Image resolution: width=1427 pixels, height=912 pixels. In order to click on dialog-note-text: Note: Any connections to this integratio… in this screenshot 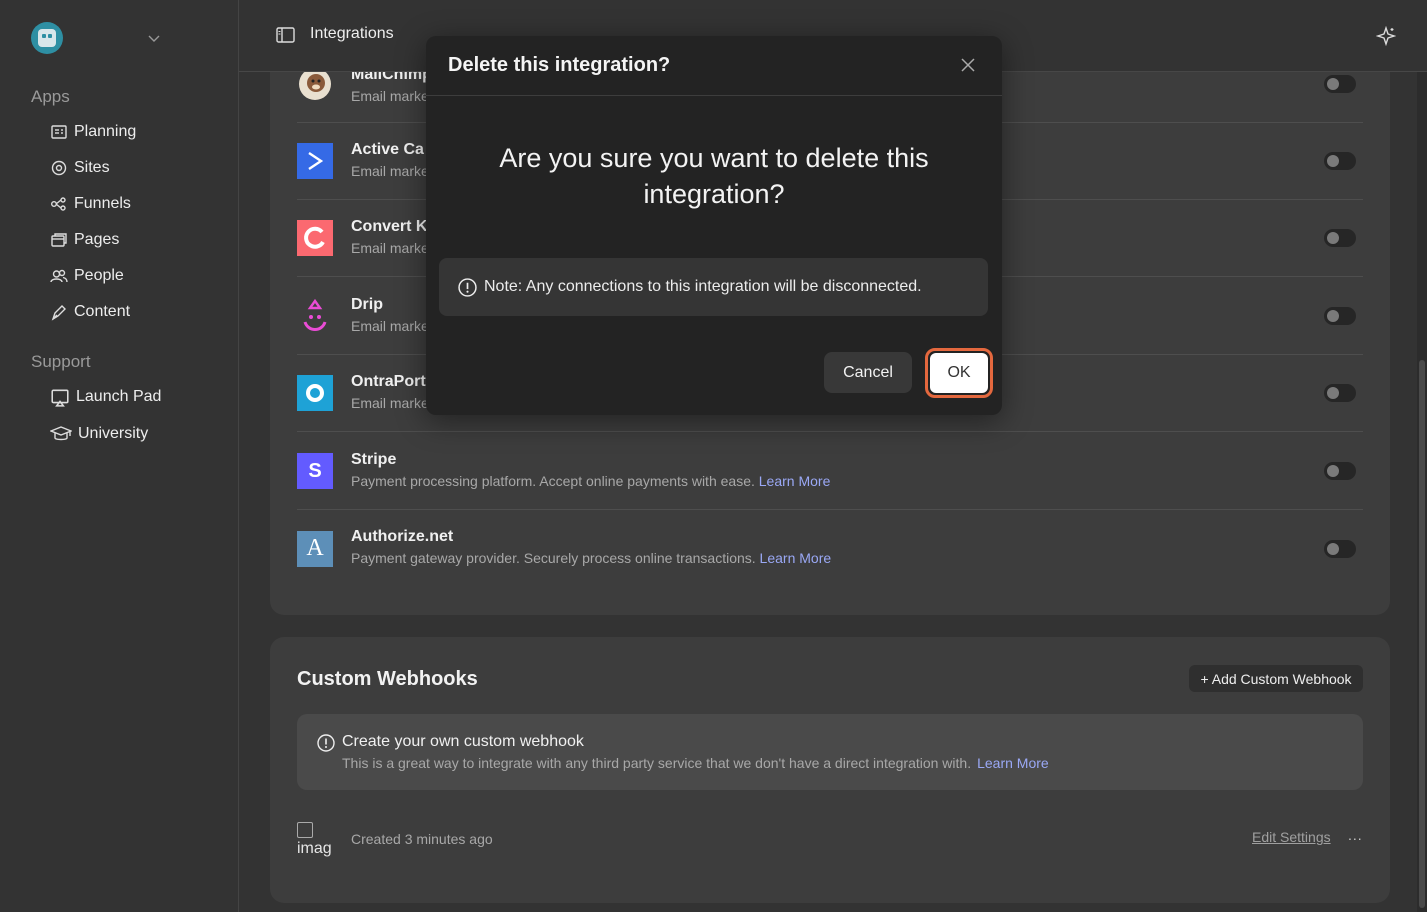, I will do `click(703, 286)`.